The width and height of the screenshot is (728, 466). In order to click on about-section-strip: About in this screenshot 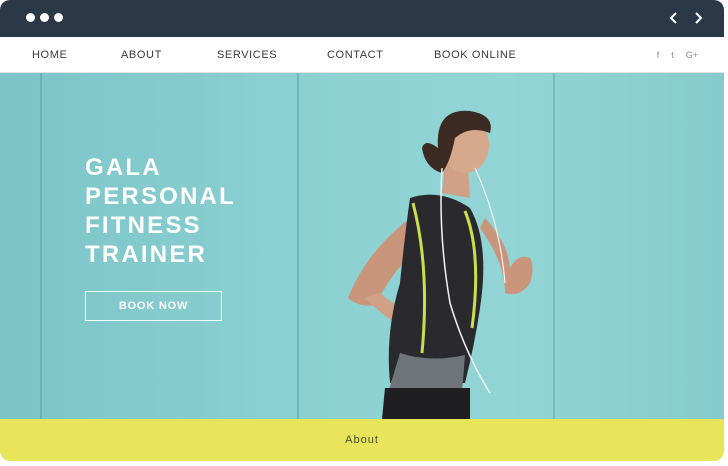, I will do `click(362, 440)`.